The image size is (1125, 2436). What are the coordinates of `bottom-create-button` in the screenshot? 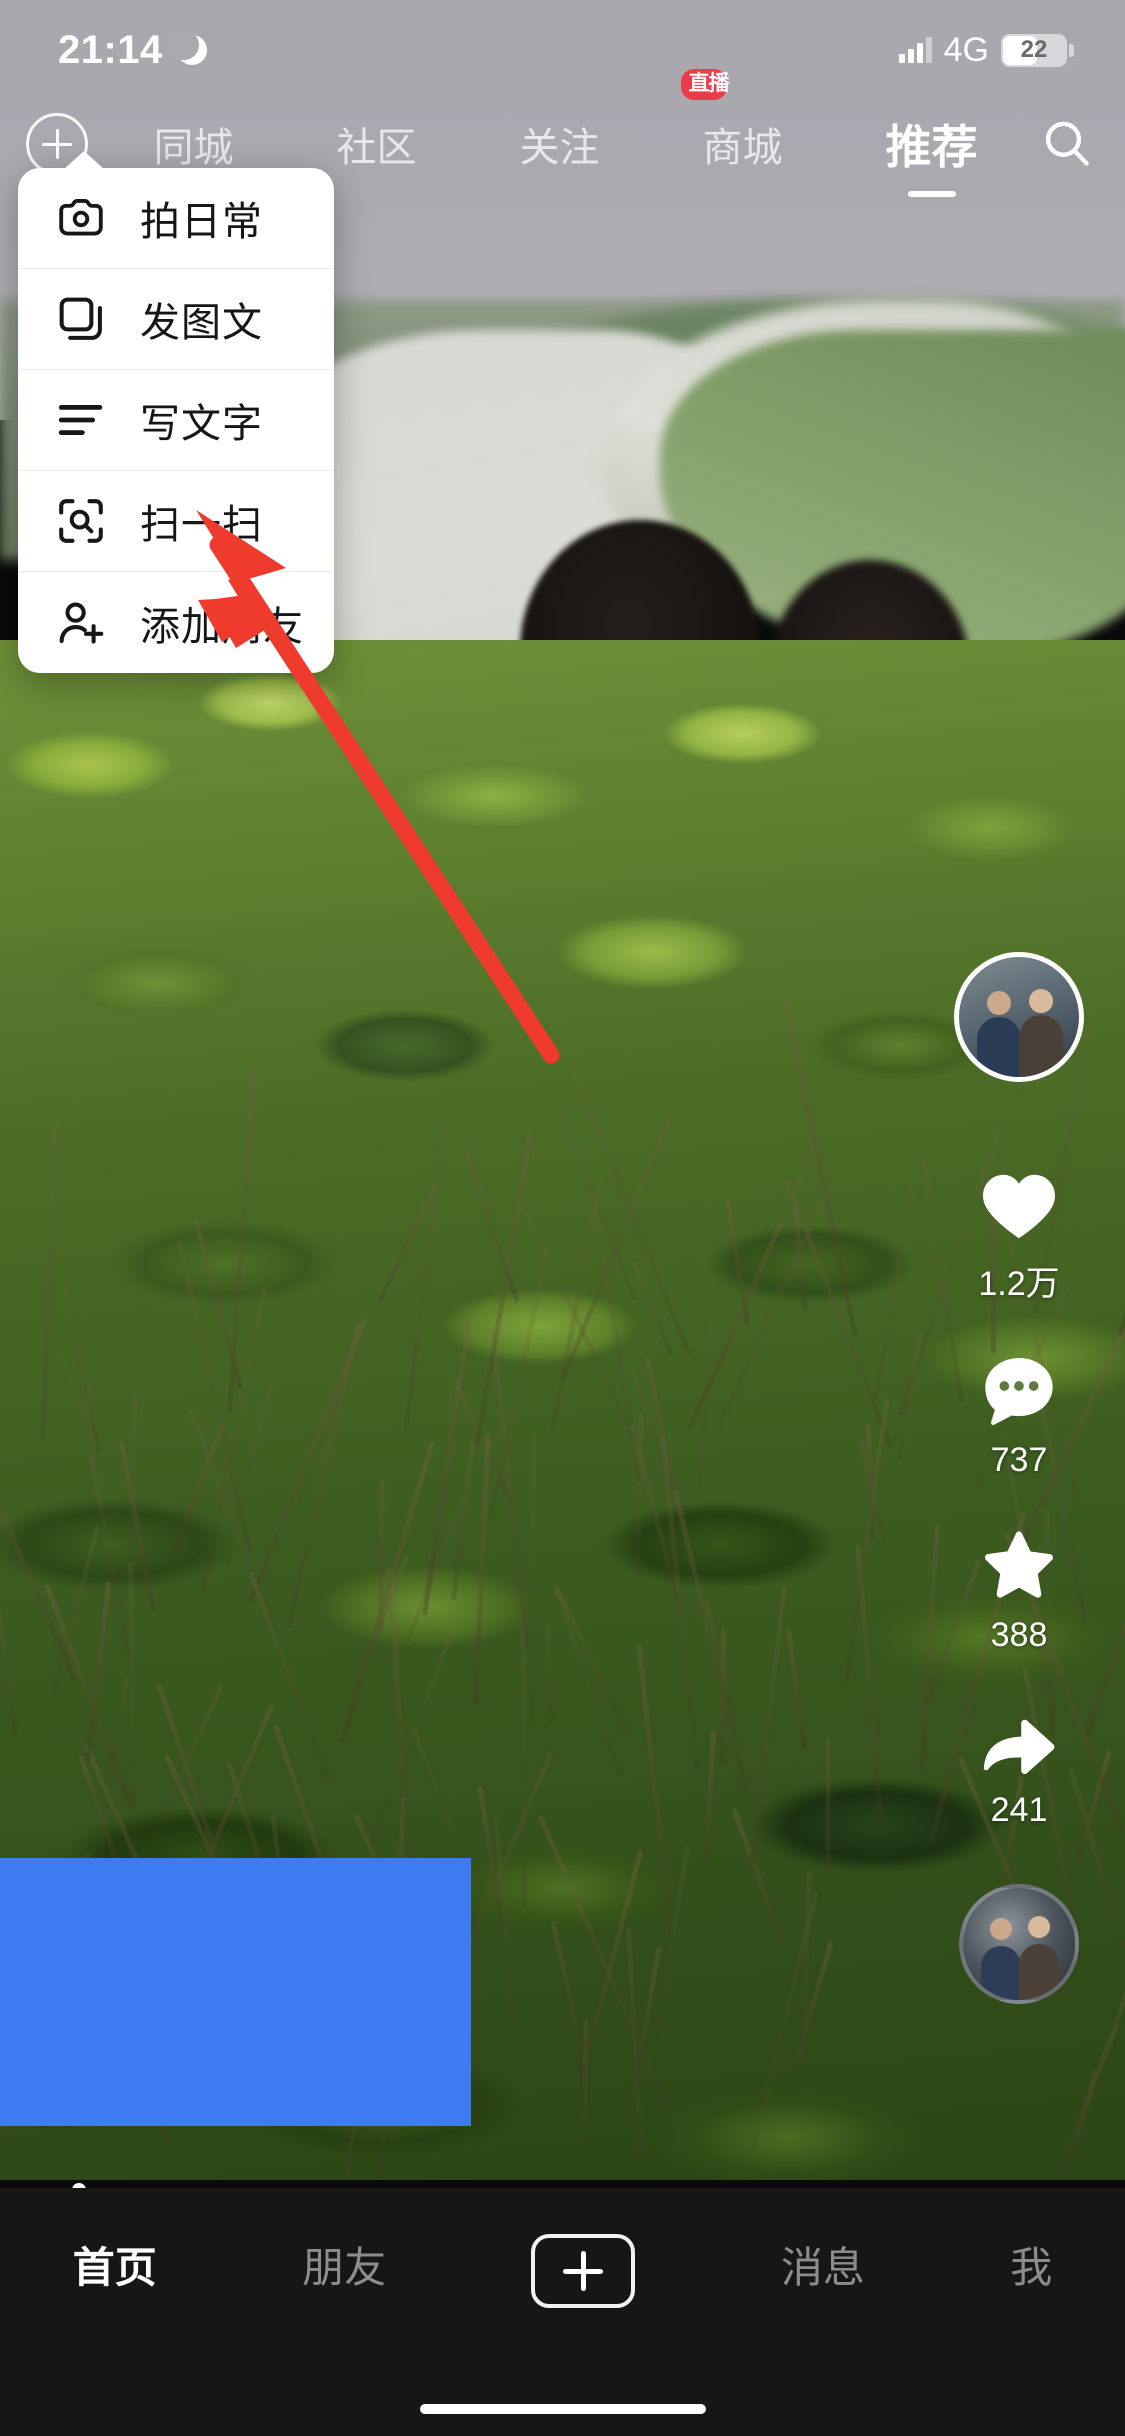 It's located at (583, 2271).